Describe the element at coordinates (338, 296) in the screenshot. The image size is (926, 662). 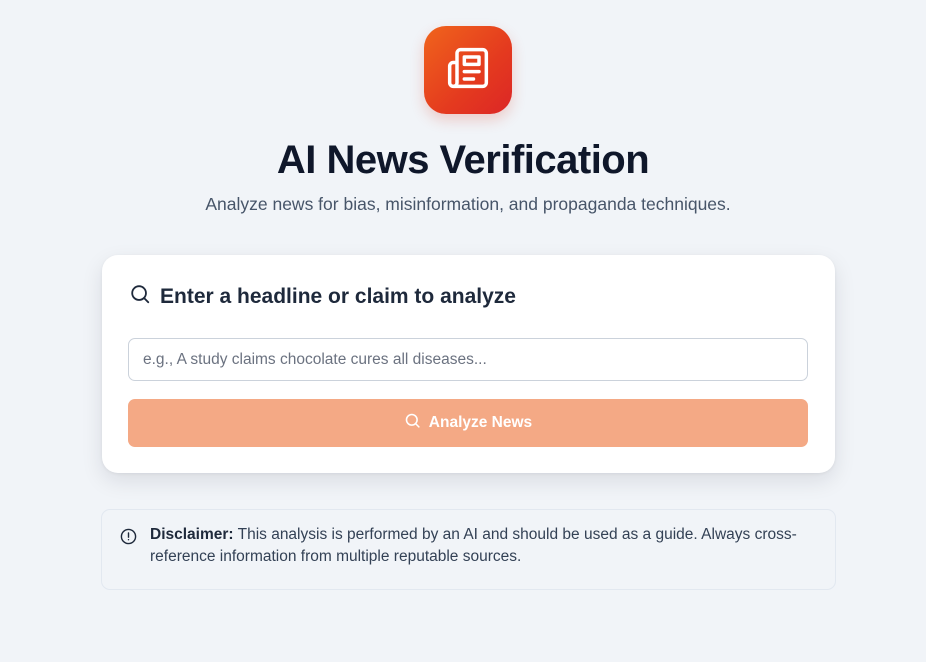
I see `card-heading: Enter a headline or claim to analyze` at that location.